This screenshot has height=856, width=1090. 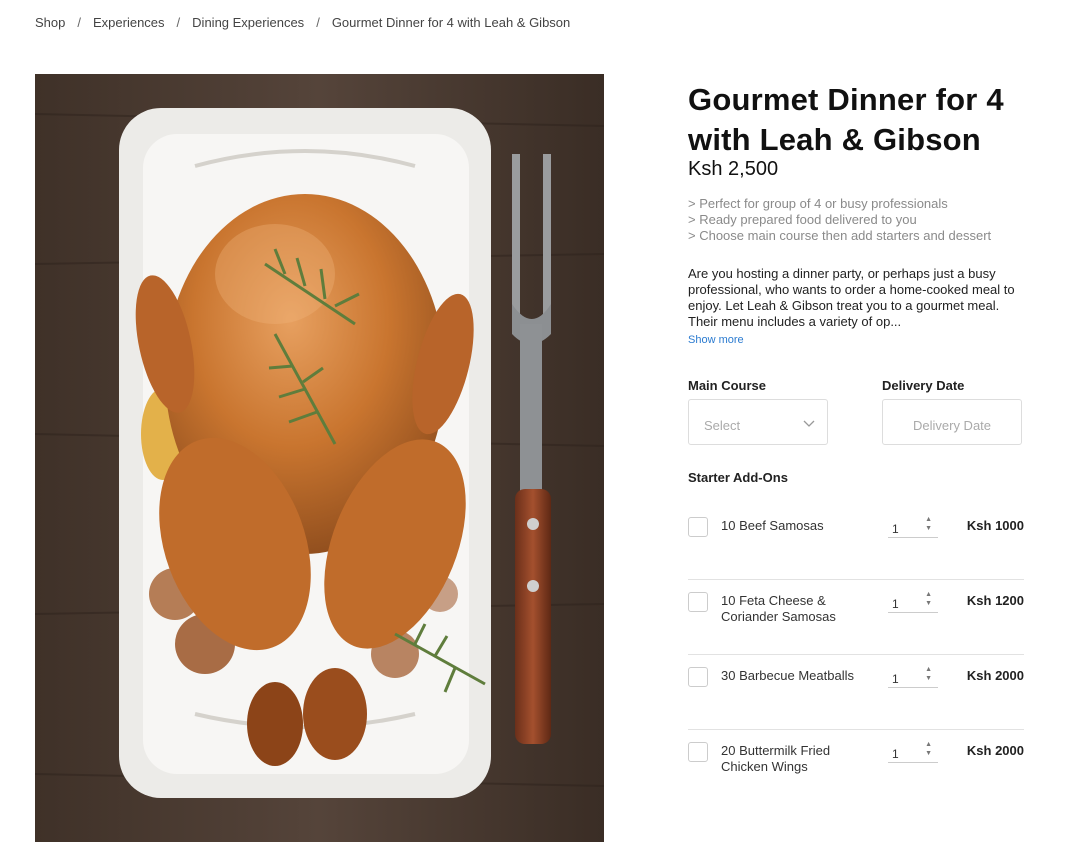 I want to click on highlight-item: > Ready prepared food delivered to you, so click(x=802, y=219).